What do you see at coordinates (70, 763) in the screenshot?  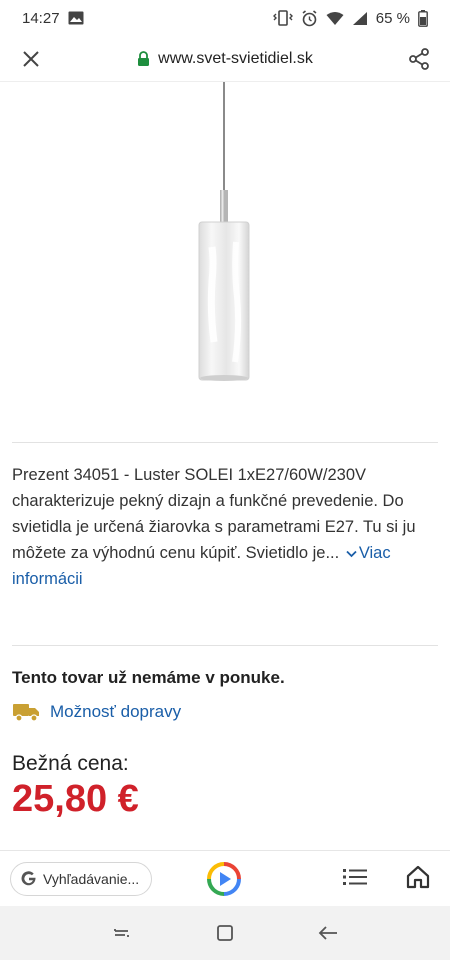 I see `price-label: Bežná cena:` at bounding box center [70, 763].